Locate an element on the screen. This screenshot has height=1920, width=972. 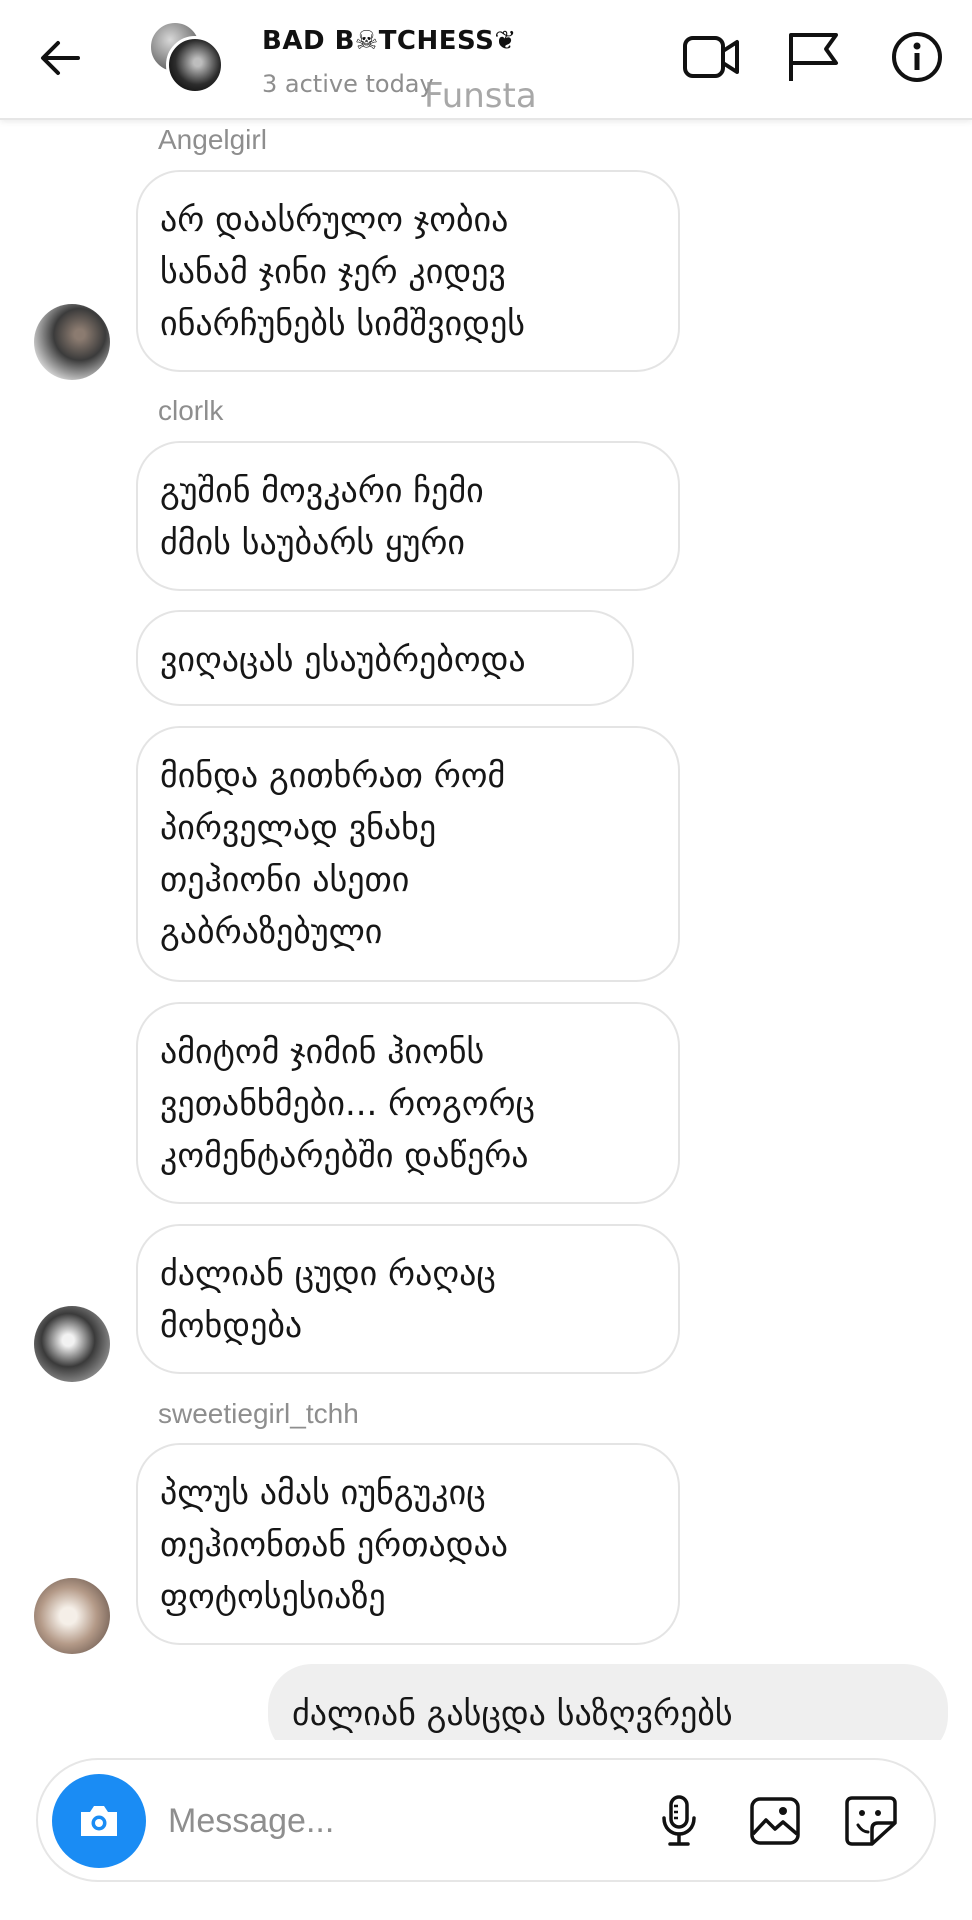
sticker-button is located at coordinates (871, 1821).